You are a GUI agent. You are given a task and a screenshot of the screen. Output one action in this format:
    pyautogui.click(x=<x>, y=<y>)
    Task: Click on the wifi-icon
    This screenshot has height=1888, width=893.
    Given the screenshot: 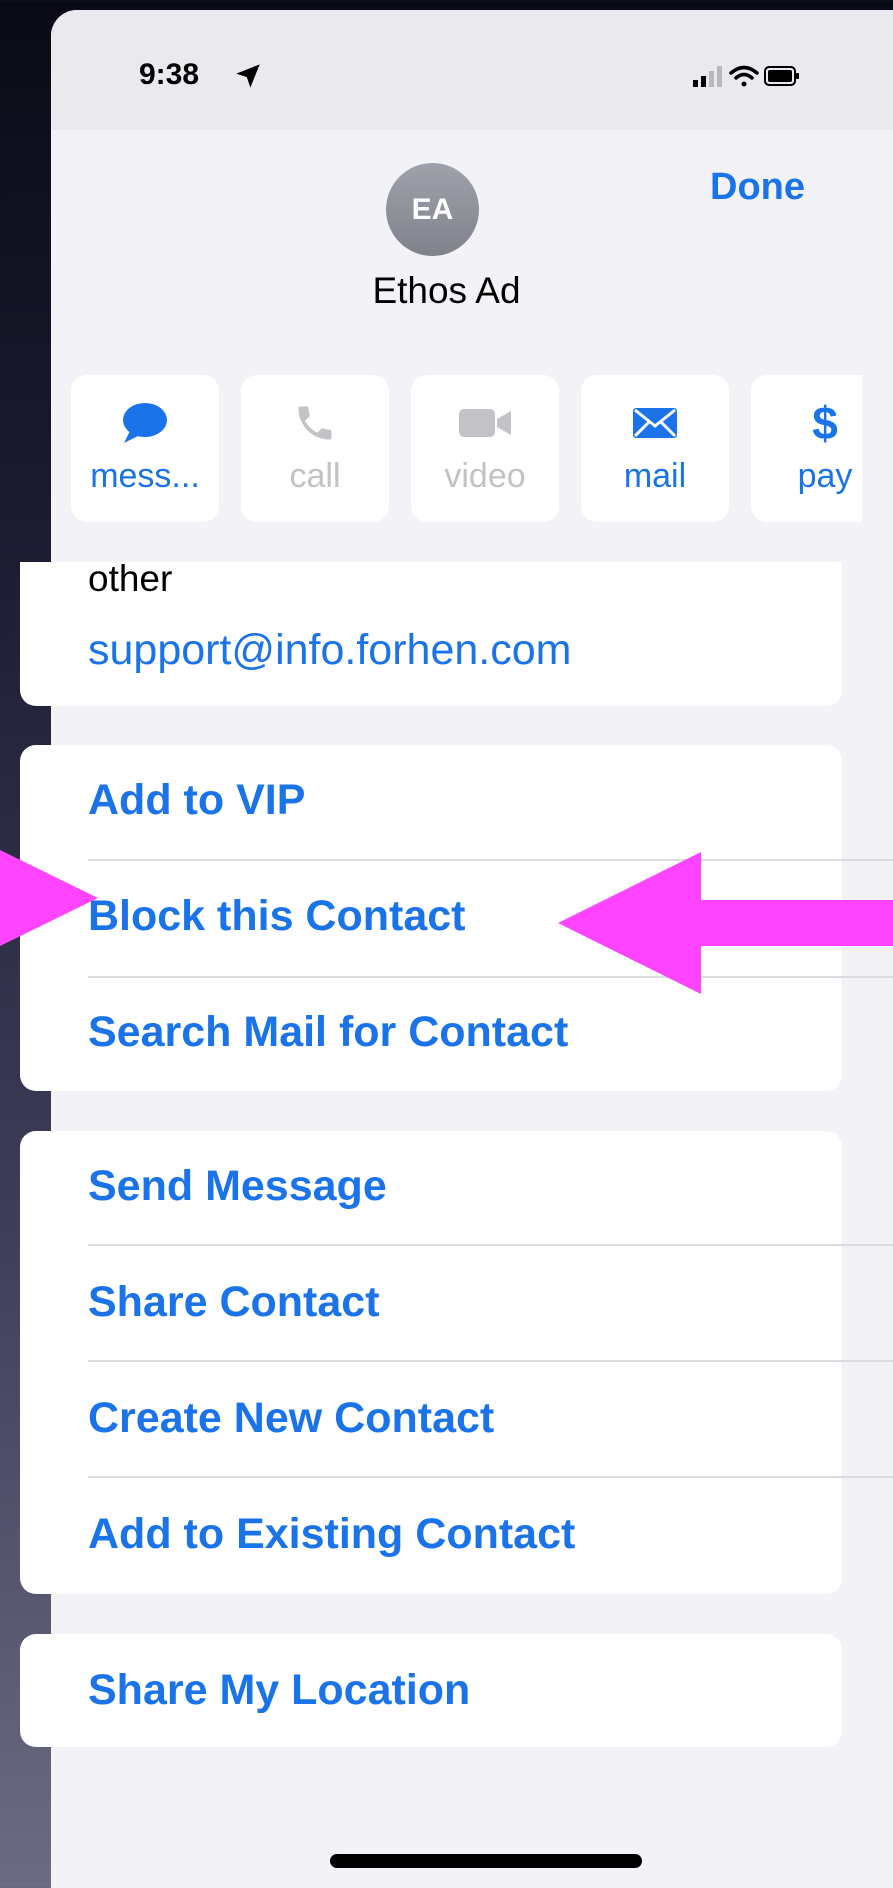 What is the action you would take?
    pyautogui.click(x=744, y=76)
    